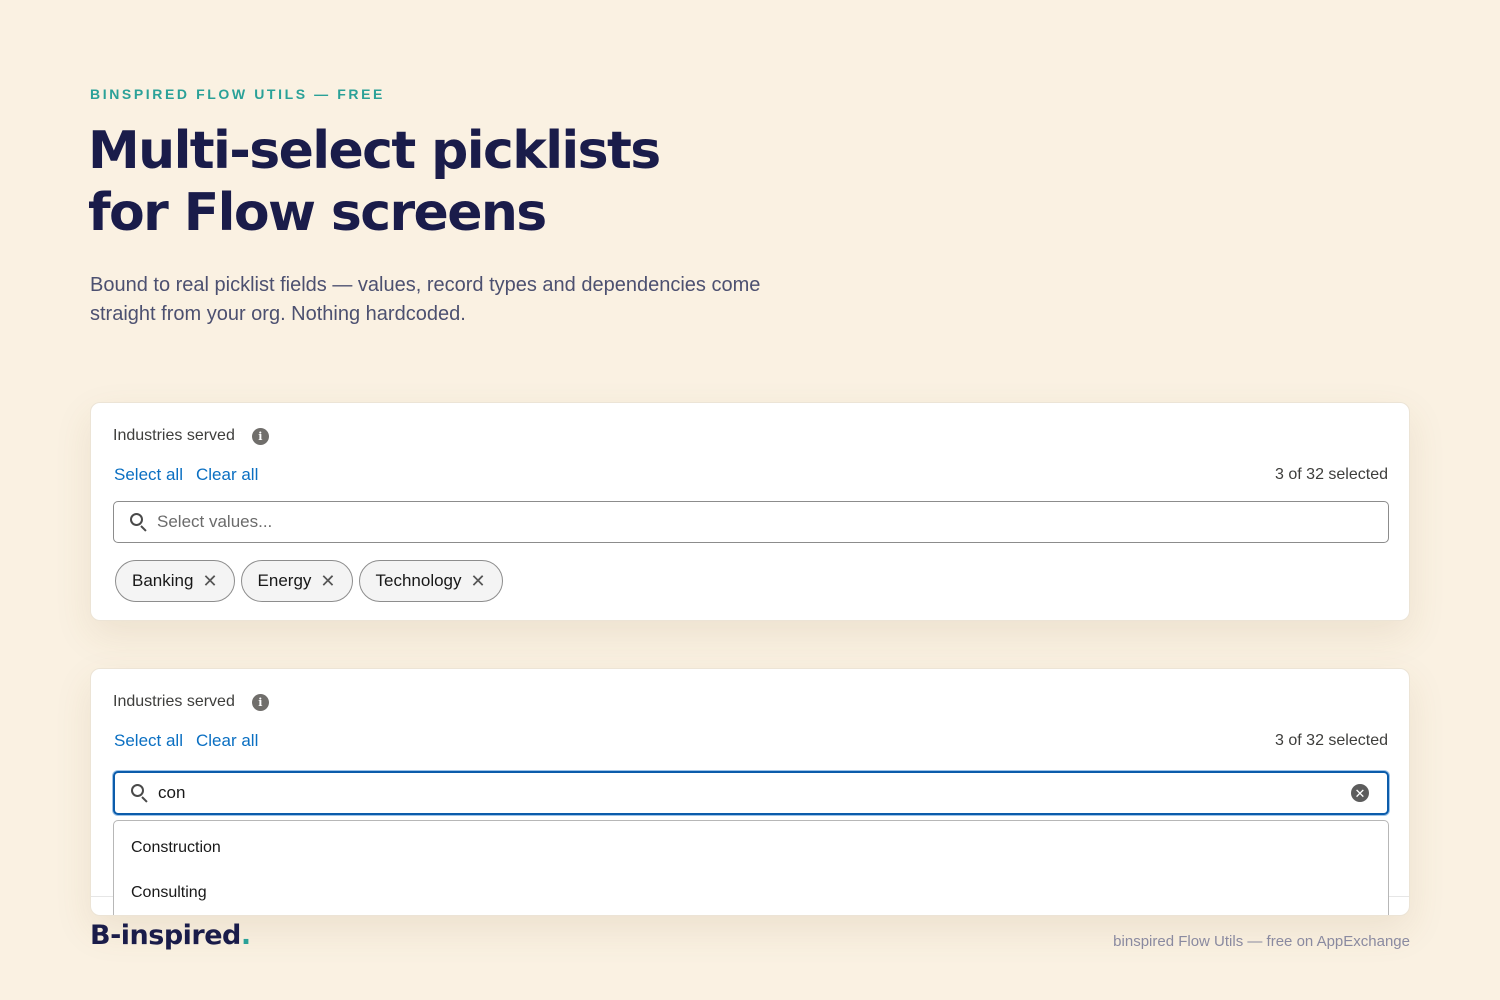 This screenshot has height=1000, width=1500. Describe the element at coordinates (468, 182) in the screenshot. I see `page-title: Multi-select picklists for Flow screens` at that location.